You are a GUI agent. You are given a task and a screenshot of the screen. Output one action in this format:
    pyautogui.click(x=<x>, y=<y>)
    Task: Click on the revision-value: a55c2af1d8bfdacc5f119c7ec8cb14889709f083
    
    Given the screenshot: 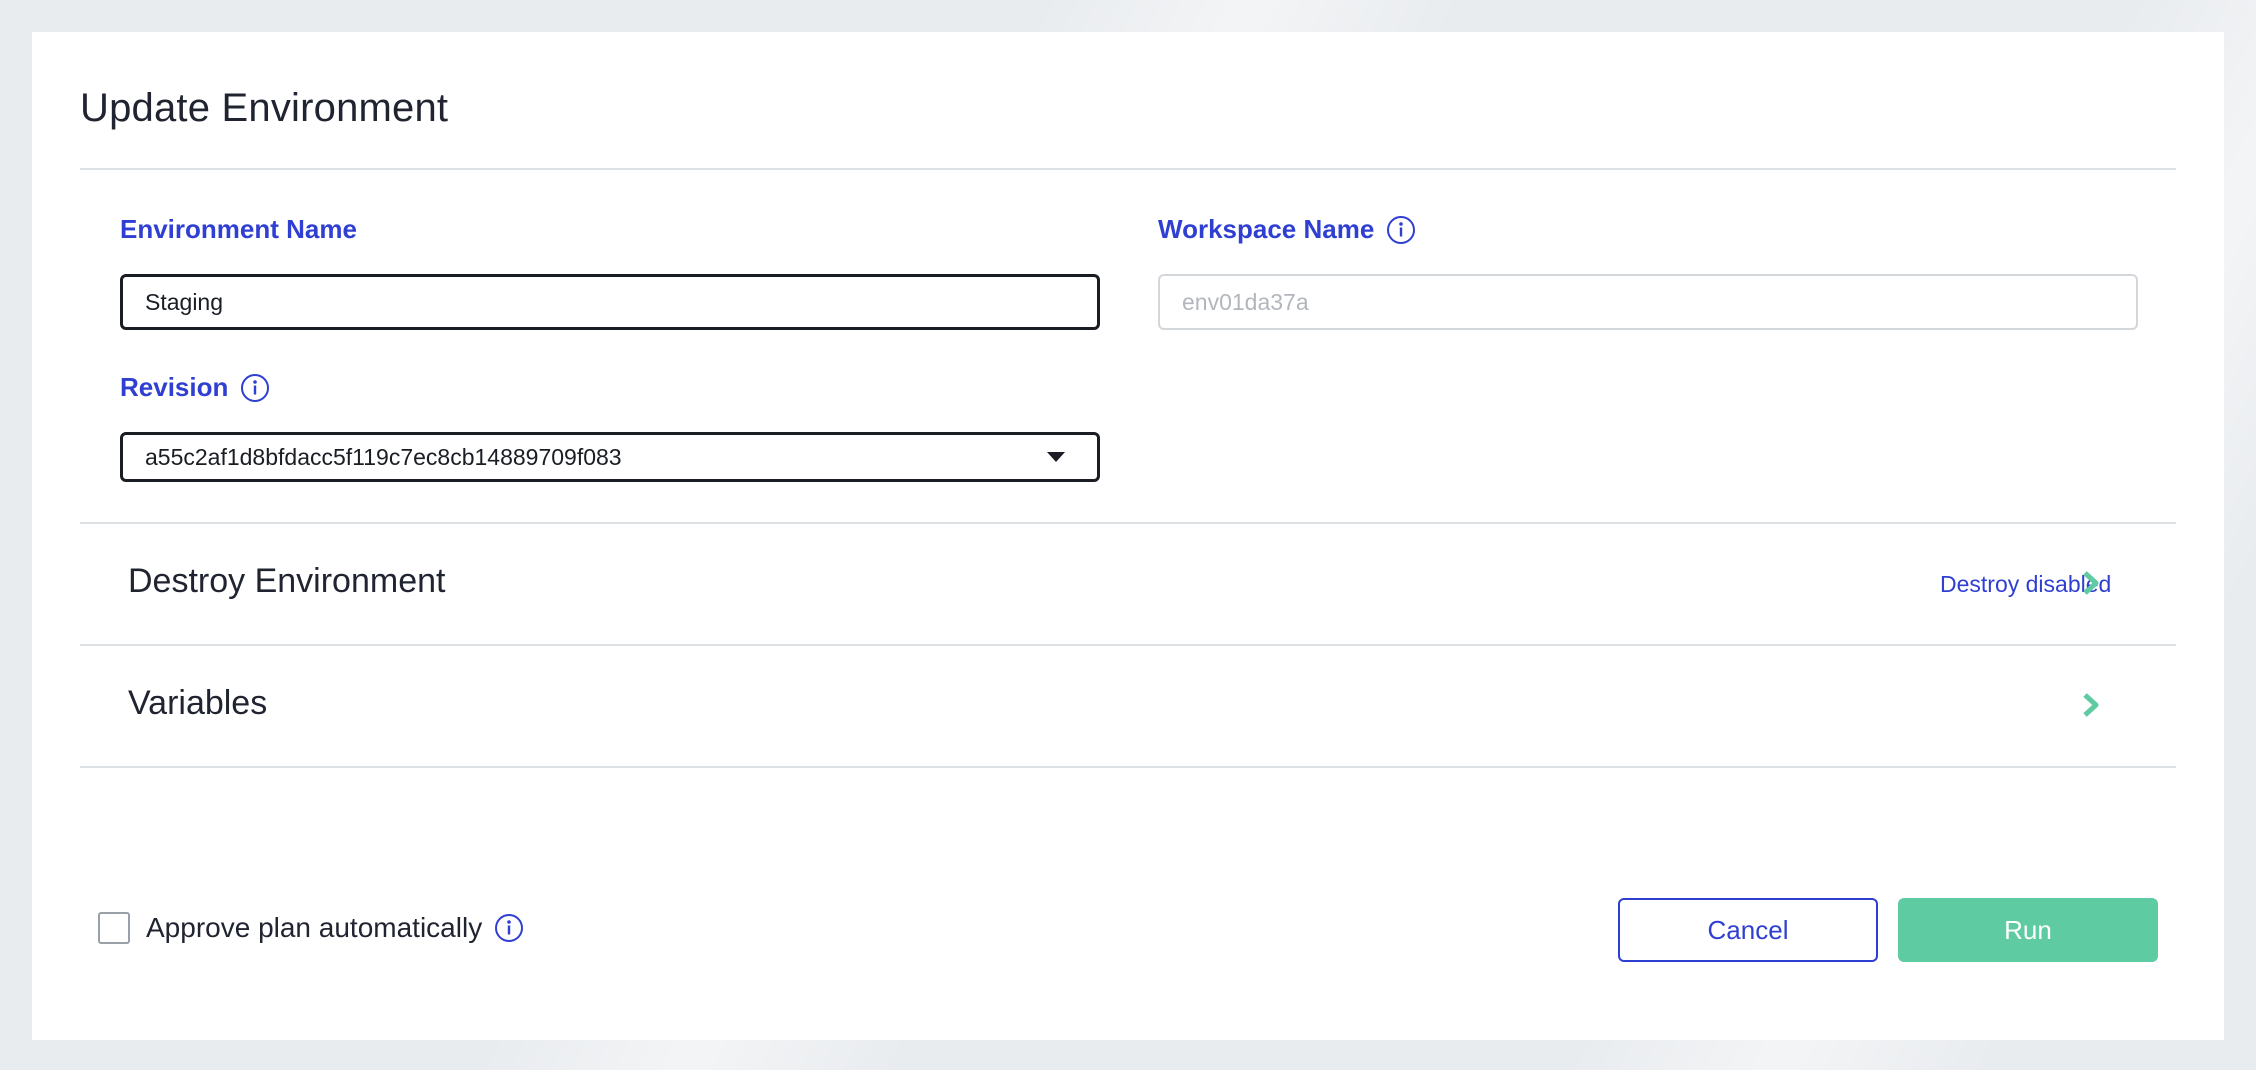 What is the action you would take?
    pyautogui.click(x=383, y=456)
    